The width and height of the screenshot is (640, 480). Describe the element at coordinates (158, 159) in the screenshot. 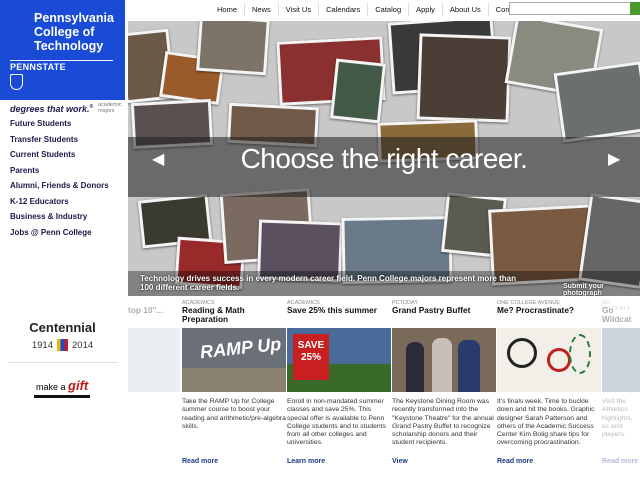

I see `carousel-prev-icon: ◀` at that location.